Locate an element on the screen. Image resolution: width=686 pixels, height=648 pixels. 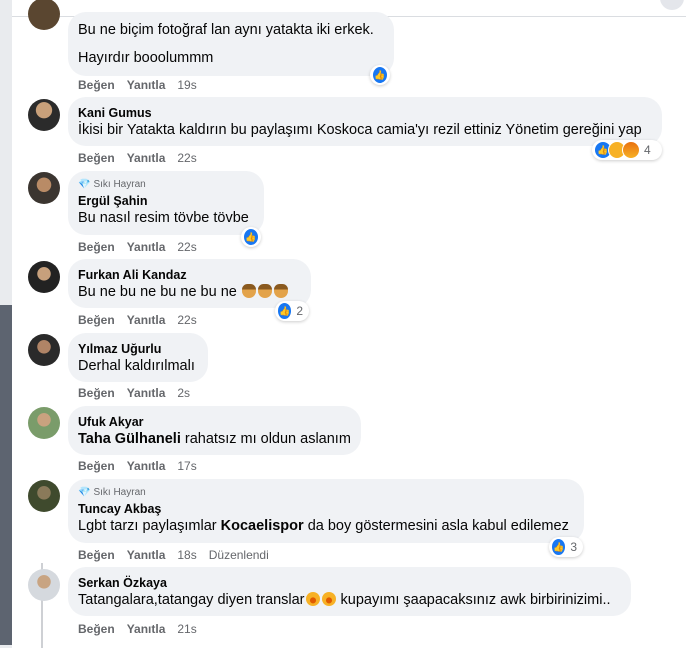
comment-author: Yılmaz Uğurlu is located at coordinates (138, 349).